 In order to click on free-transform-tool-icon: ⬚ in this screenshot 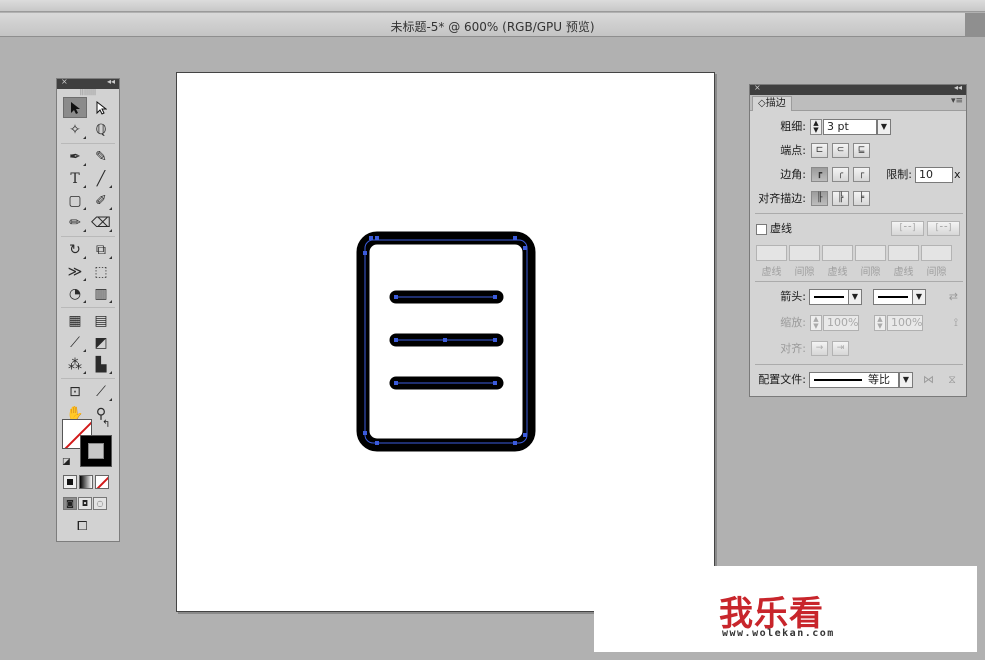, I will do `click(101, 271)`.